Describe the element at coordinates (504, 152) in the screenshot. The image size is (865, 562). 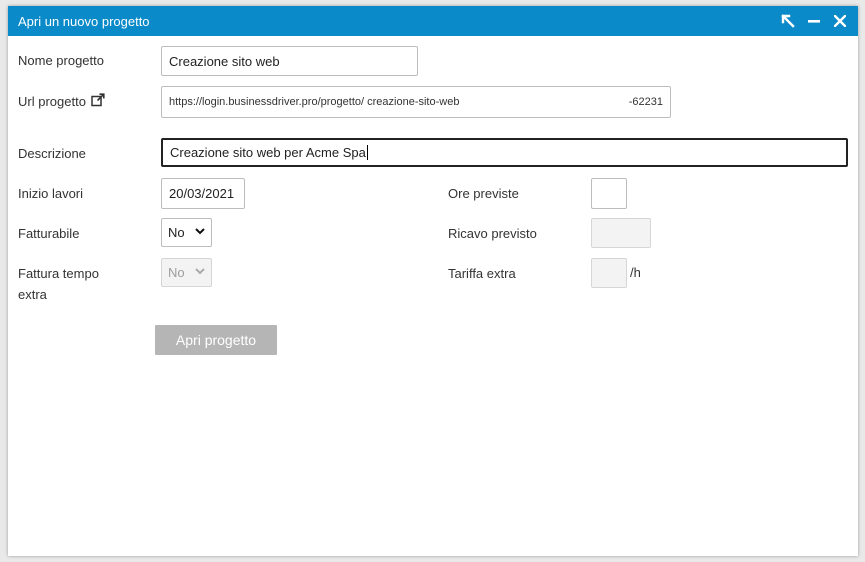
I see `description-input: Creazione sito web per Acme Spa` at that location.